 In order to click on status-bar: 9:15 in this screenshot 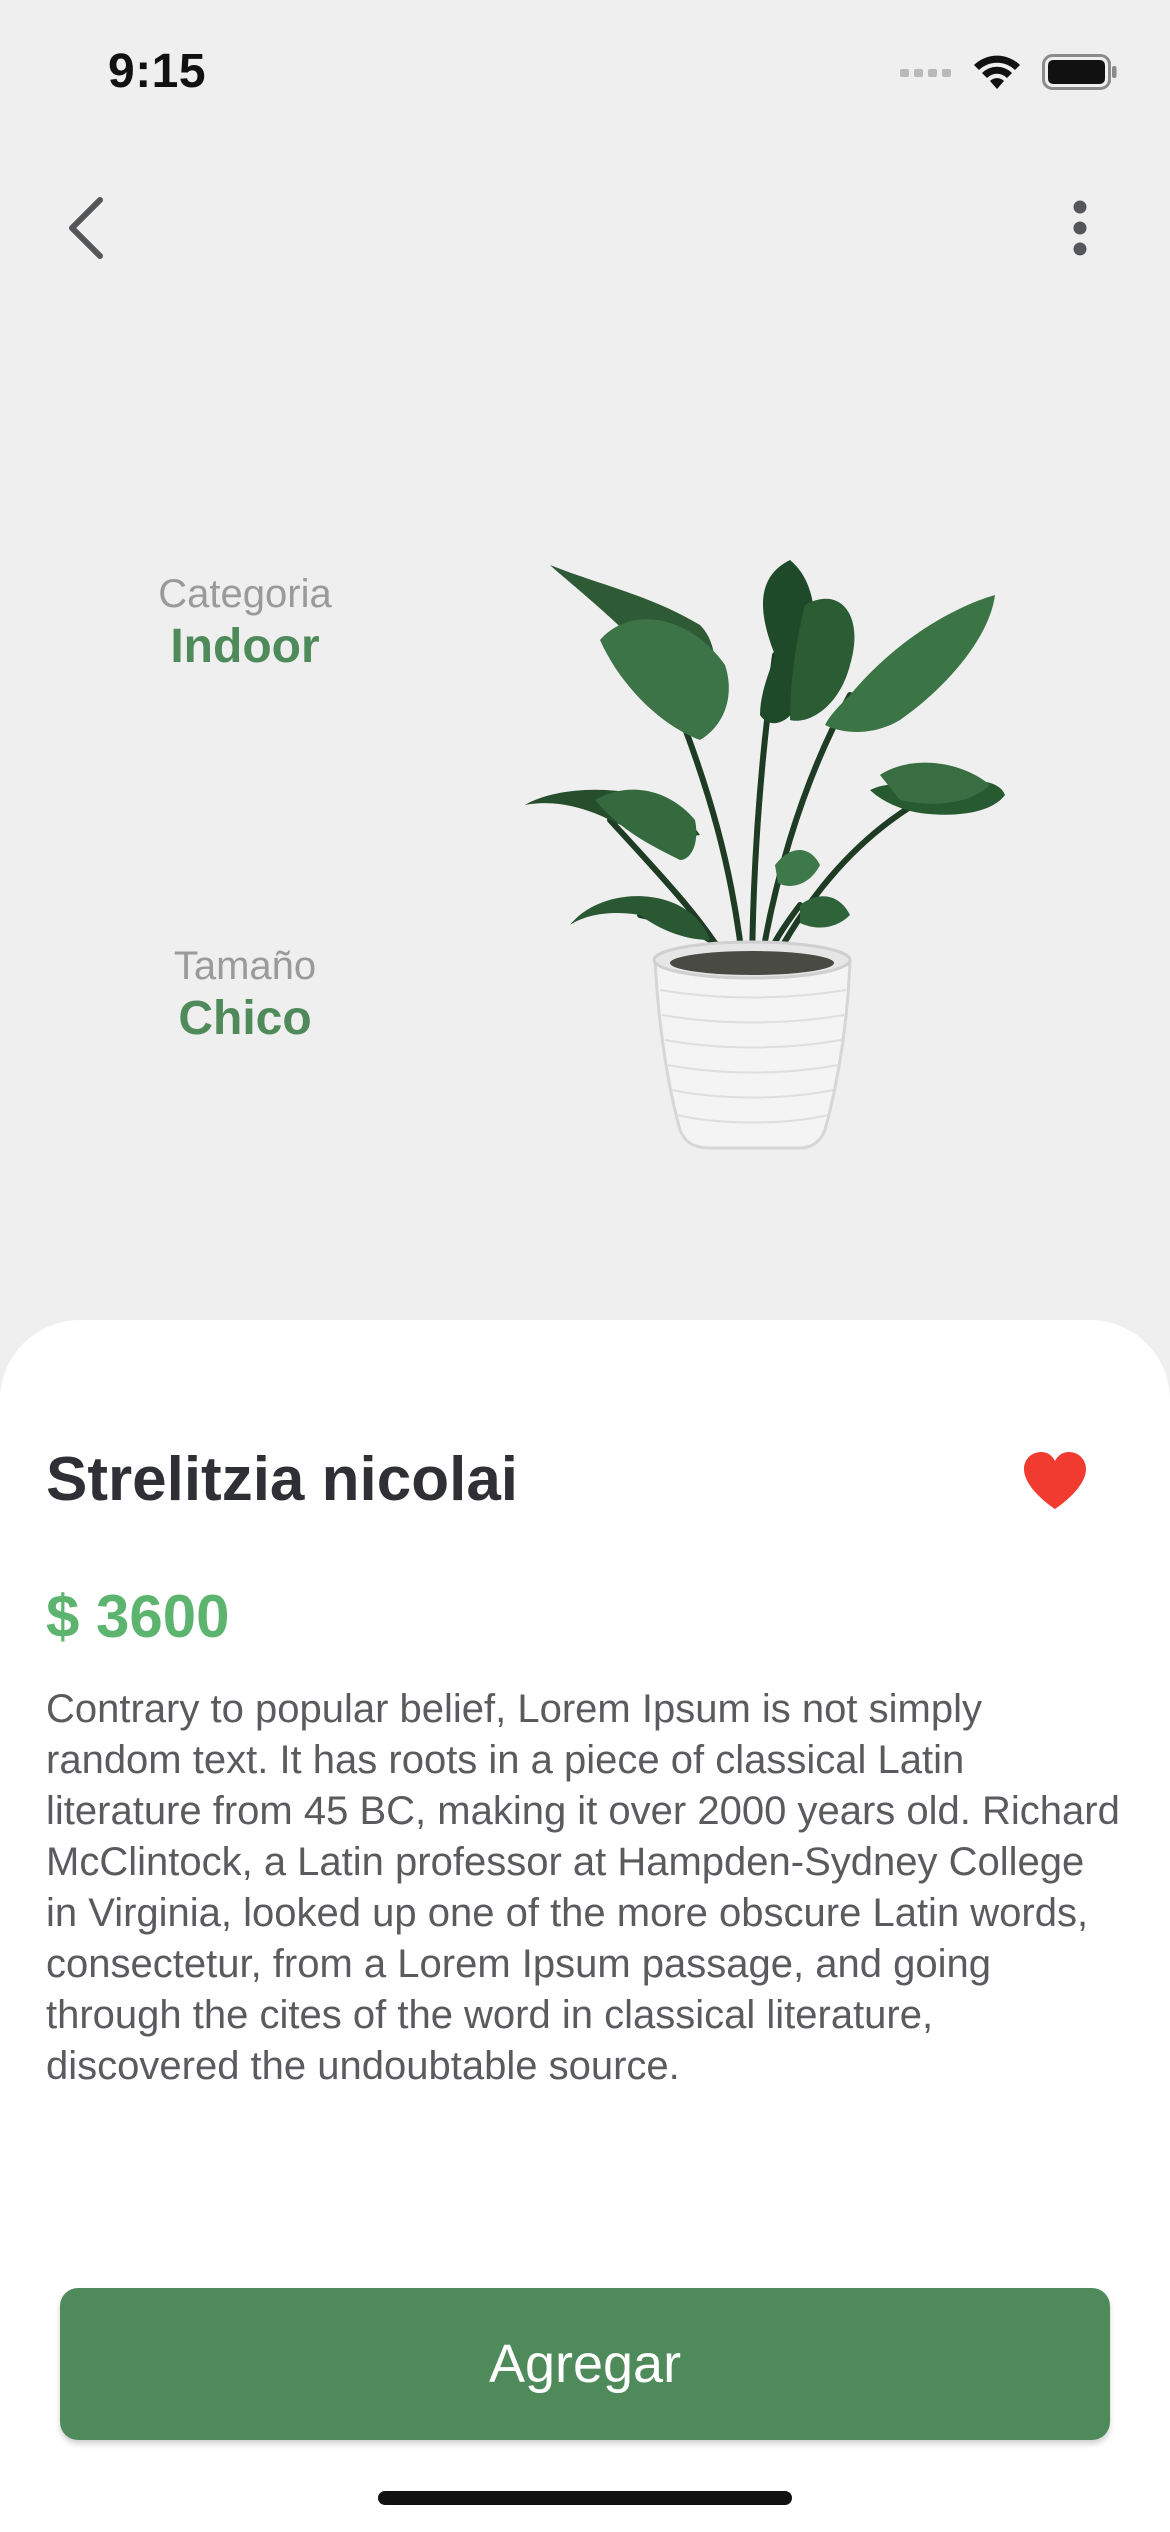, I will do `click(585, 75)`.